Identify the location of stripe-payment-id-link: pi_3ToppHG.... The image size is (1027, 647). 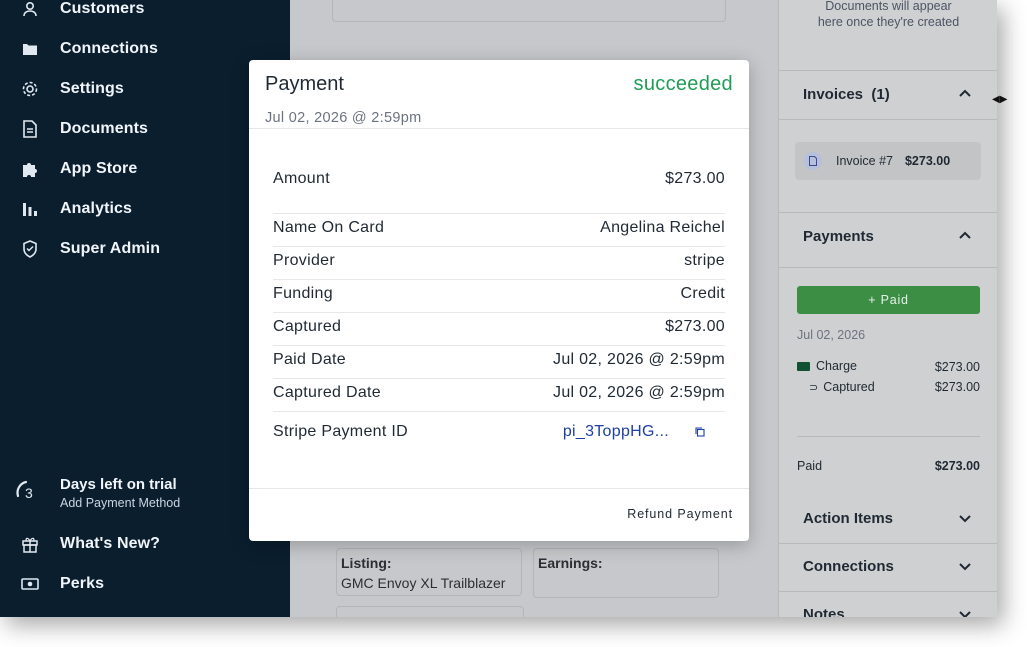
(616, 432).